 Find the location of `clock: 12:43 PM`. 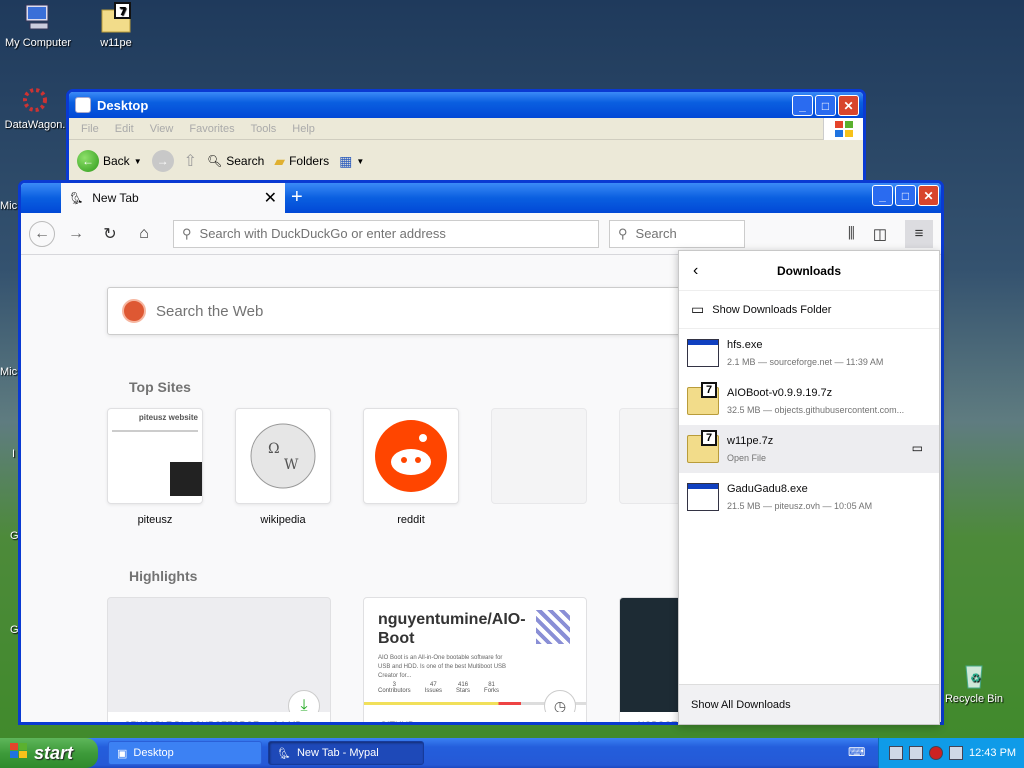

clock: 12:43 PM is located at coordinates (992, 753).